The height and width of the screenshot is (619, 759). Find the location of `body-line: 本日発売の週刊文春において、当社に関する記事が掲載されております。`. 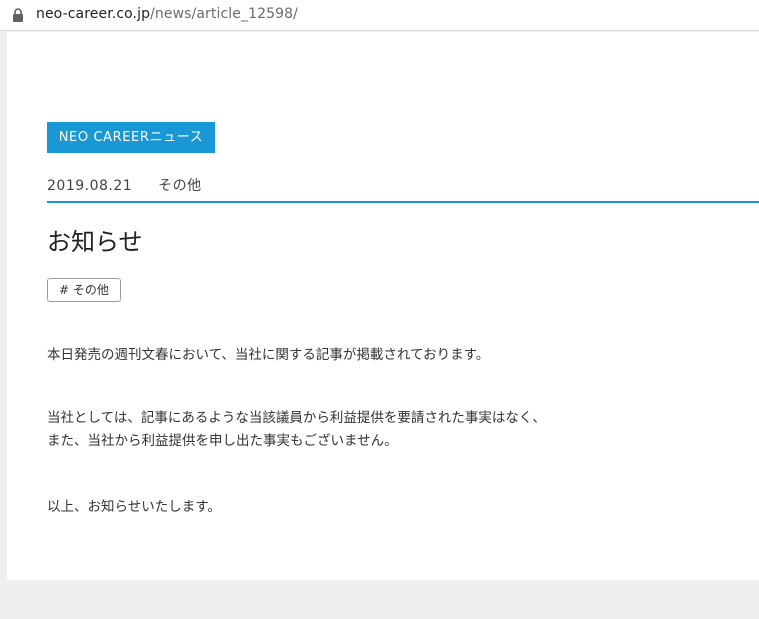

body-line: 本日発売の週刊文春において、当社に関する記事が掲載されております。 is located at coordinates (268, 355).